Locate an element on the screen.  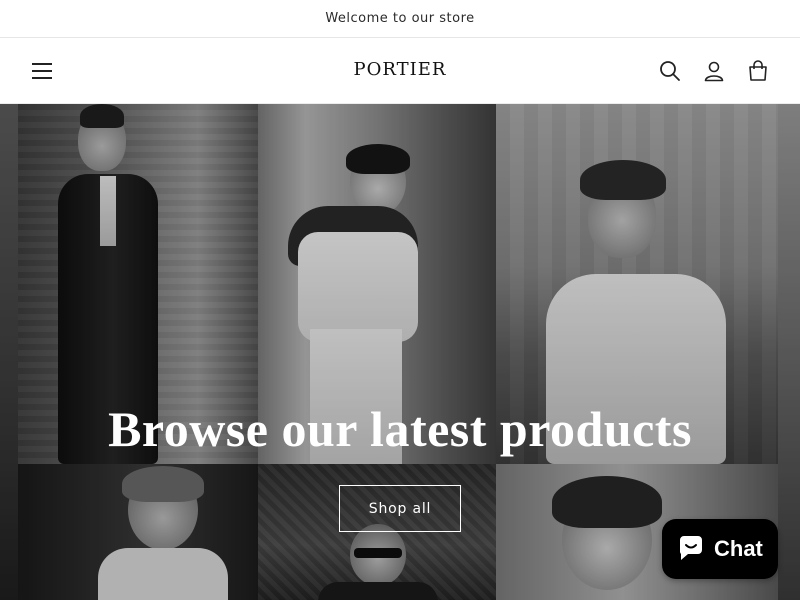
search-button is located at coordinates (670, 71).